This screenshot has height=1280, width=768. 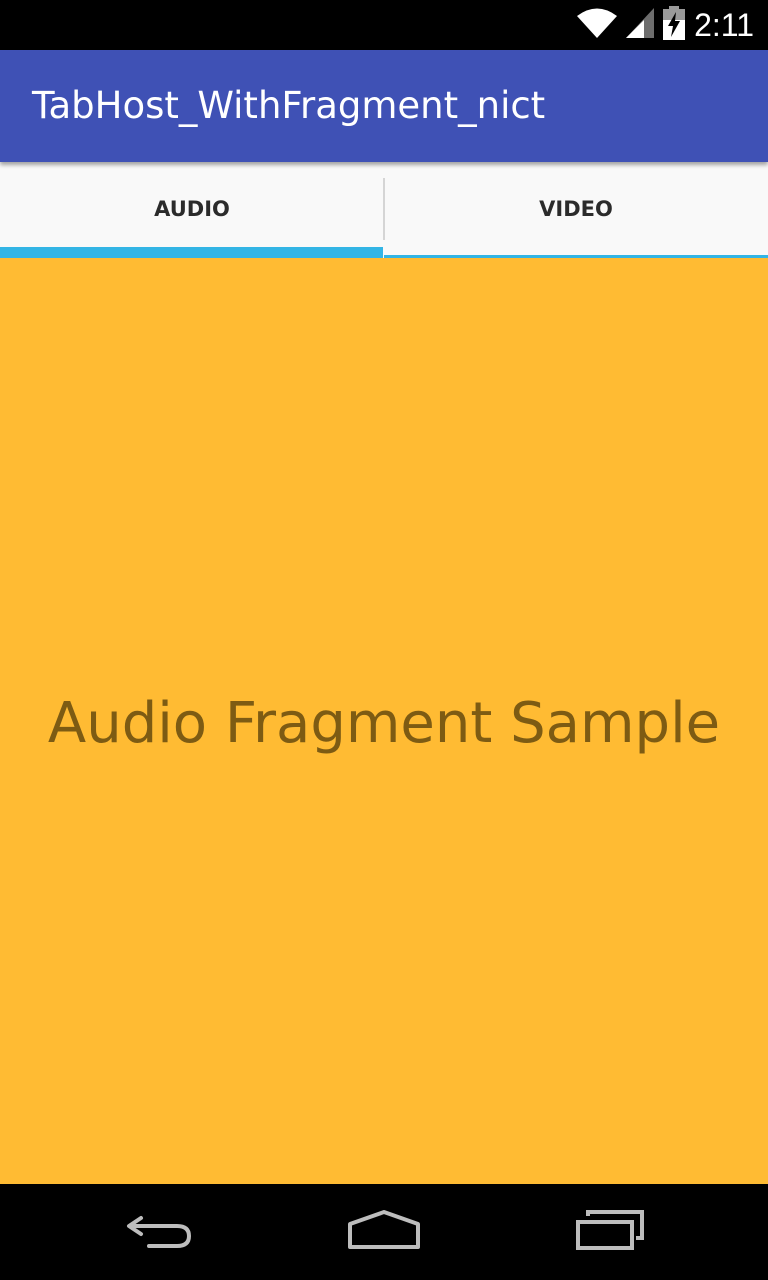 I want to click on home-button, so click(x=384, y=1232).